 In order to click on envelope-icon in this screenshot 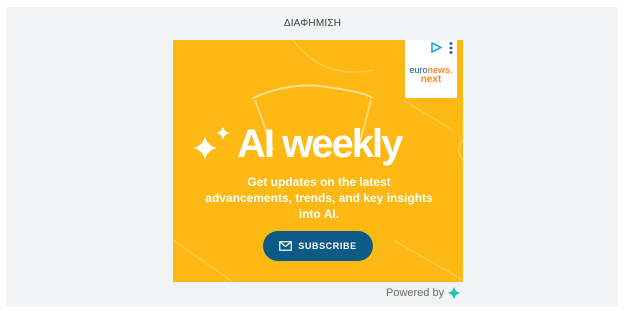, I will do `click(286, 246)`.